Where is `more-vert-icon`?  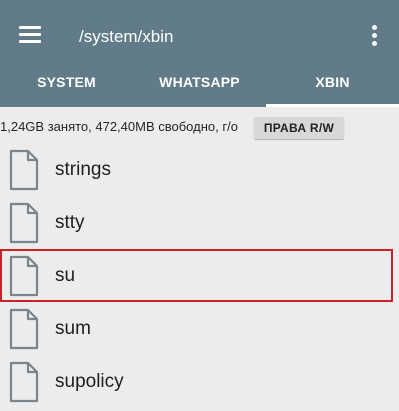 more-vert-icon is located at coordinates (375, 36).